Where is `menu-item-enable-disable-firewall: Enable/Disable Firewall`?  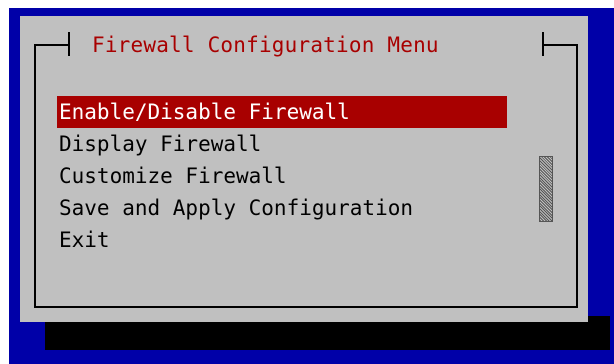
menu-item-enable-disable-firewall: Enable/Disable Firewall is located at coordinates (282, 112).